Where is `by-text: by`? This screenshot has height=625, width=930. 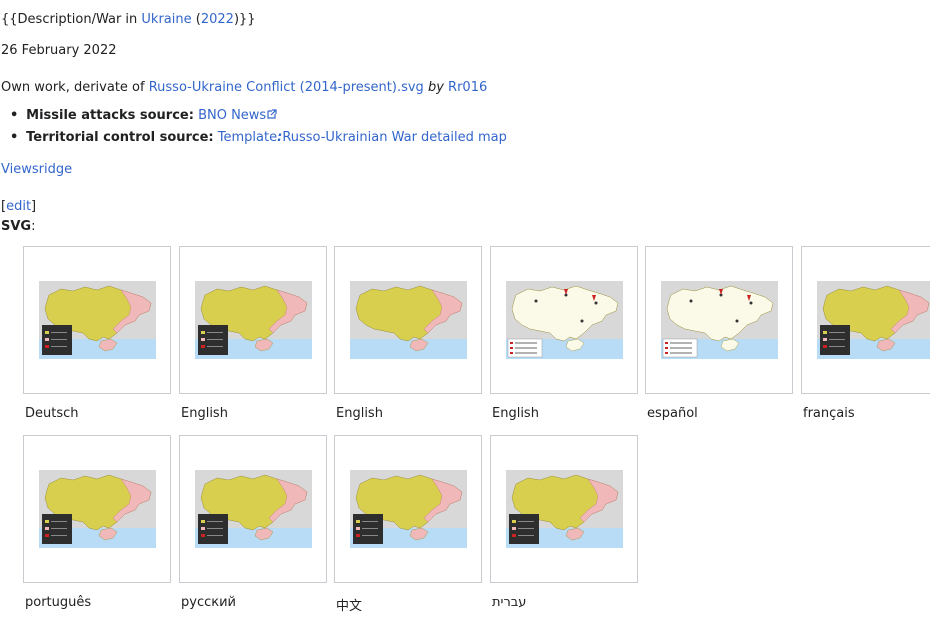 by-text: by is located at coordinates (435, 87).